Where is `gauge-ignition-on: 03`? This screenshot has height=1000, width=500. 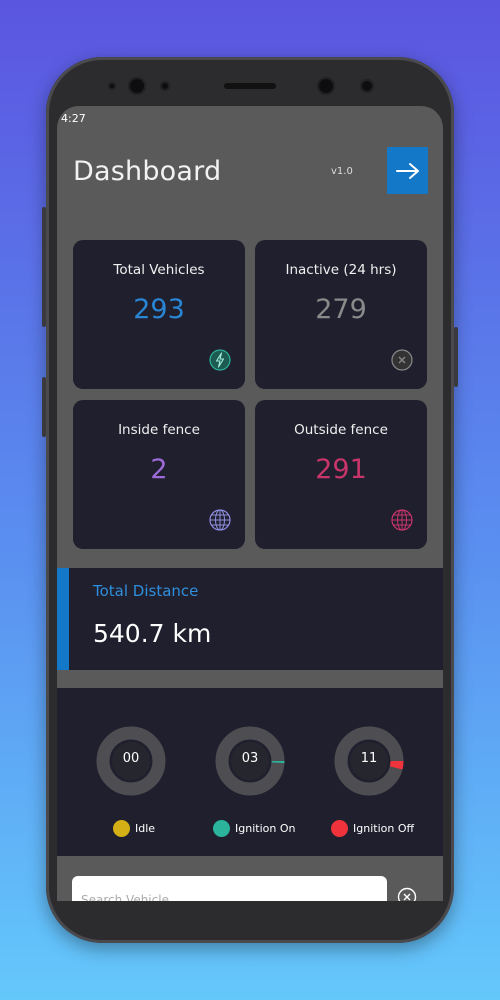
gauge-ignition-on: 03 is located at coordinates (250, 761).